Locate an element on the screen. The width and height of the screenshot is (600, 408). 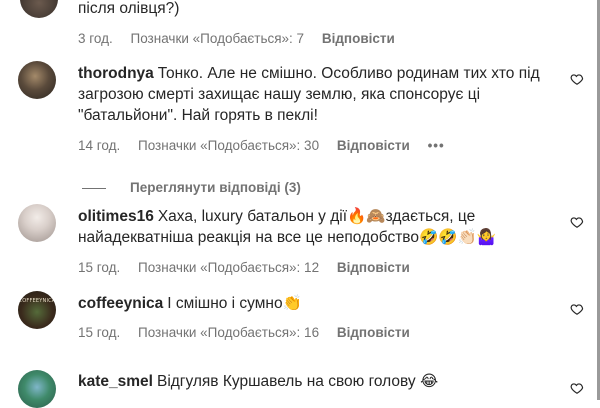
divider is located at coordinates (94, 188).